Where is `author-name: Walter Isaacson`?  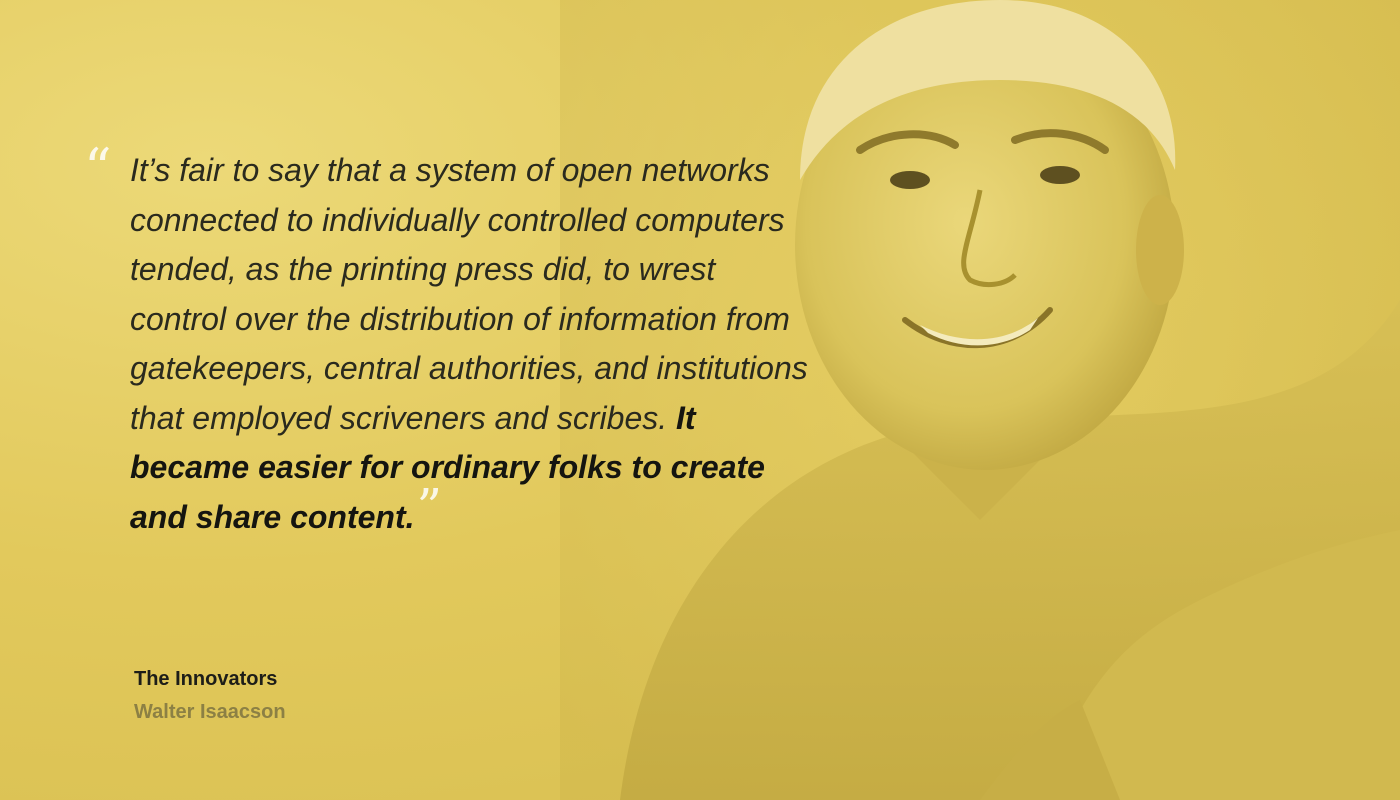
author-name: Walter Isaacson is located at coordinates (210, 712).